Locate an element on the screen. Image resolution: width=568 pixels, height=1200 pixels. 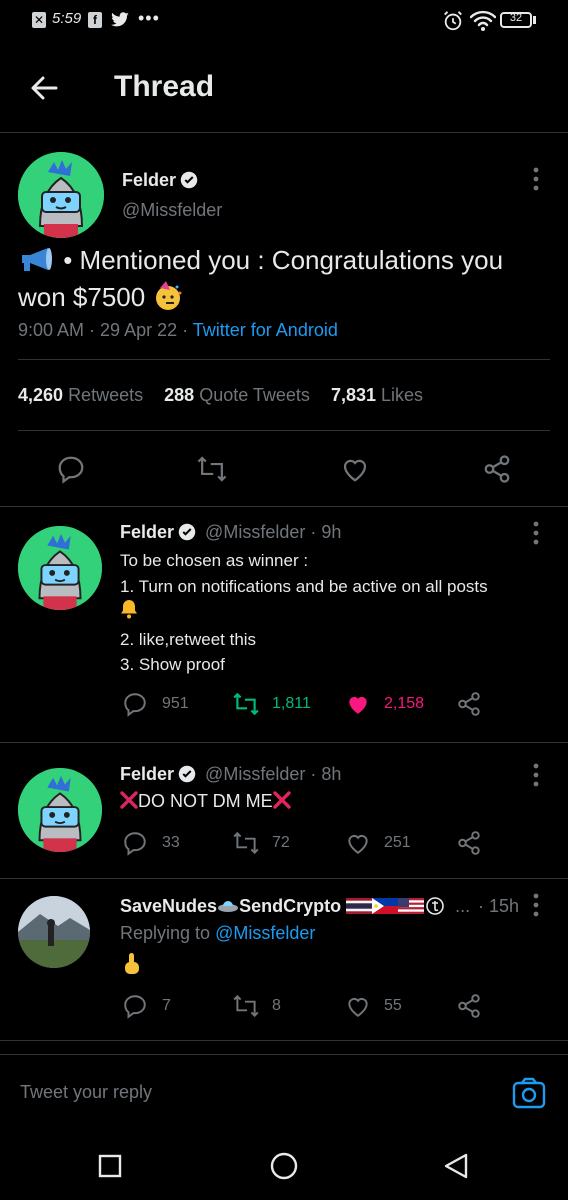
reply-count: 7 is located at coordinates (166, 1005).